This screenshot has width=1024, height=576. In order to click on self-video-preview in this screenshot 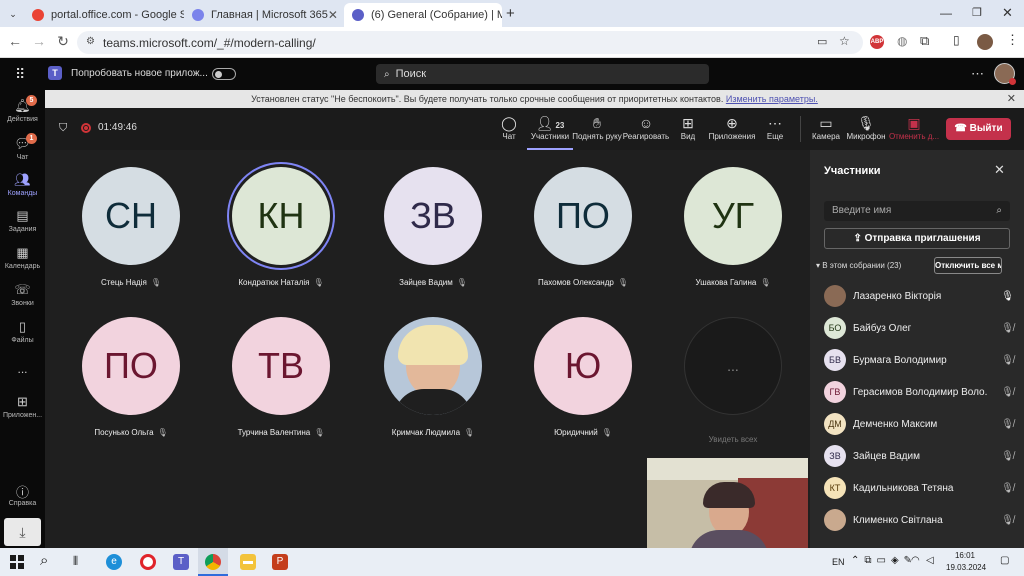, I will do `click(727, 503)`.